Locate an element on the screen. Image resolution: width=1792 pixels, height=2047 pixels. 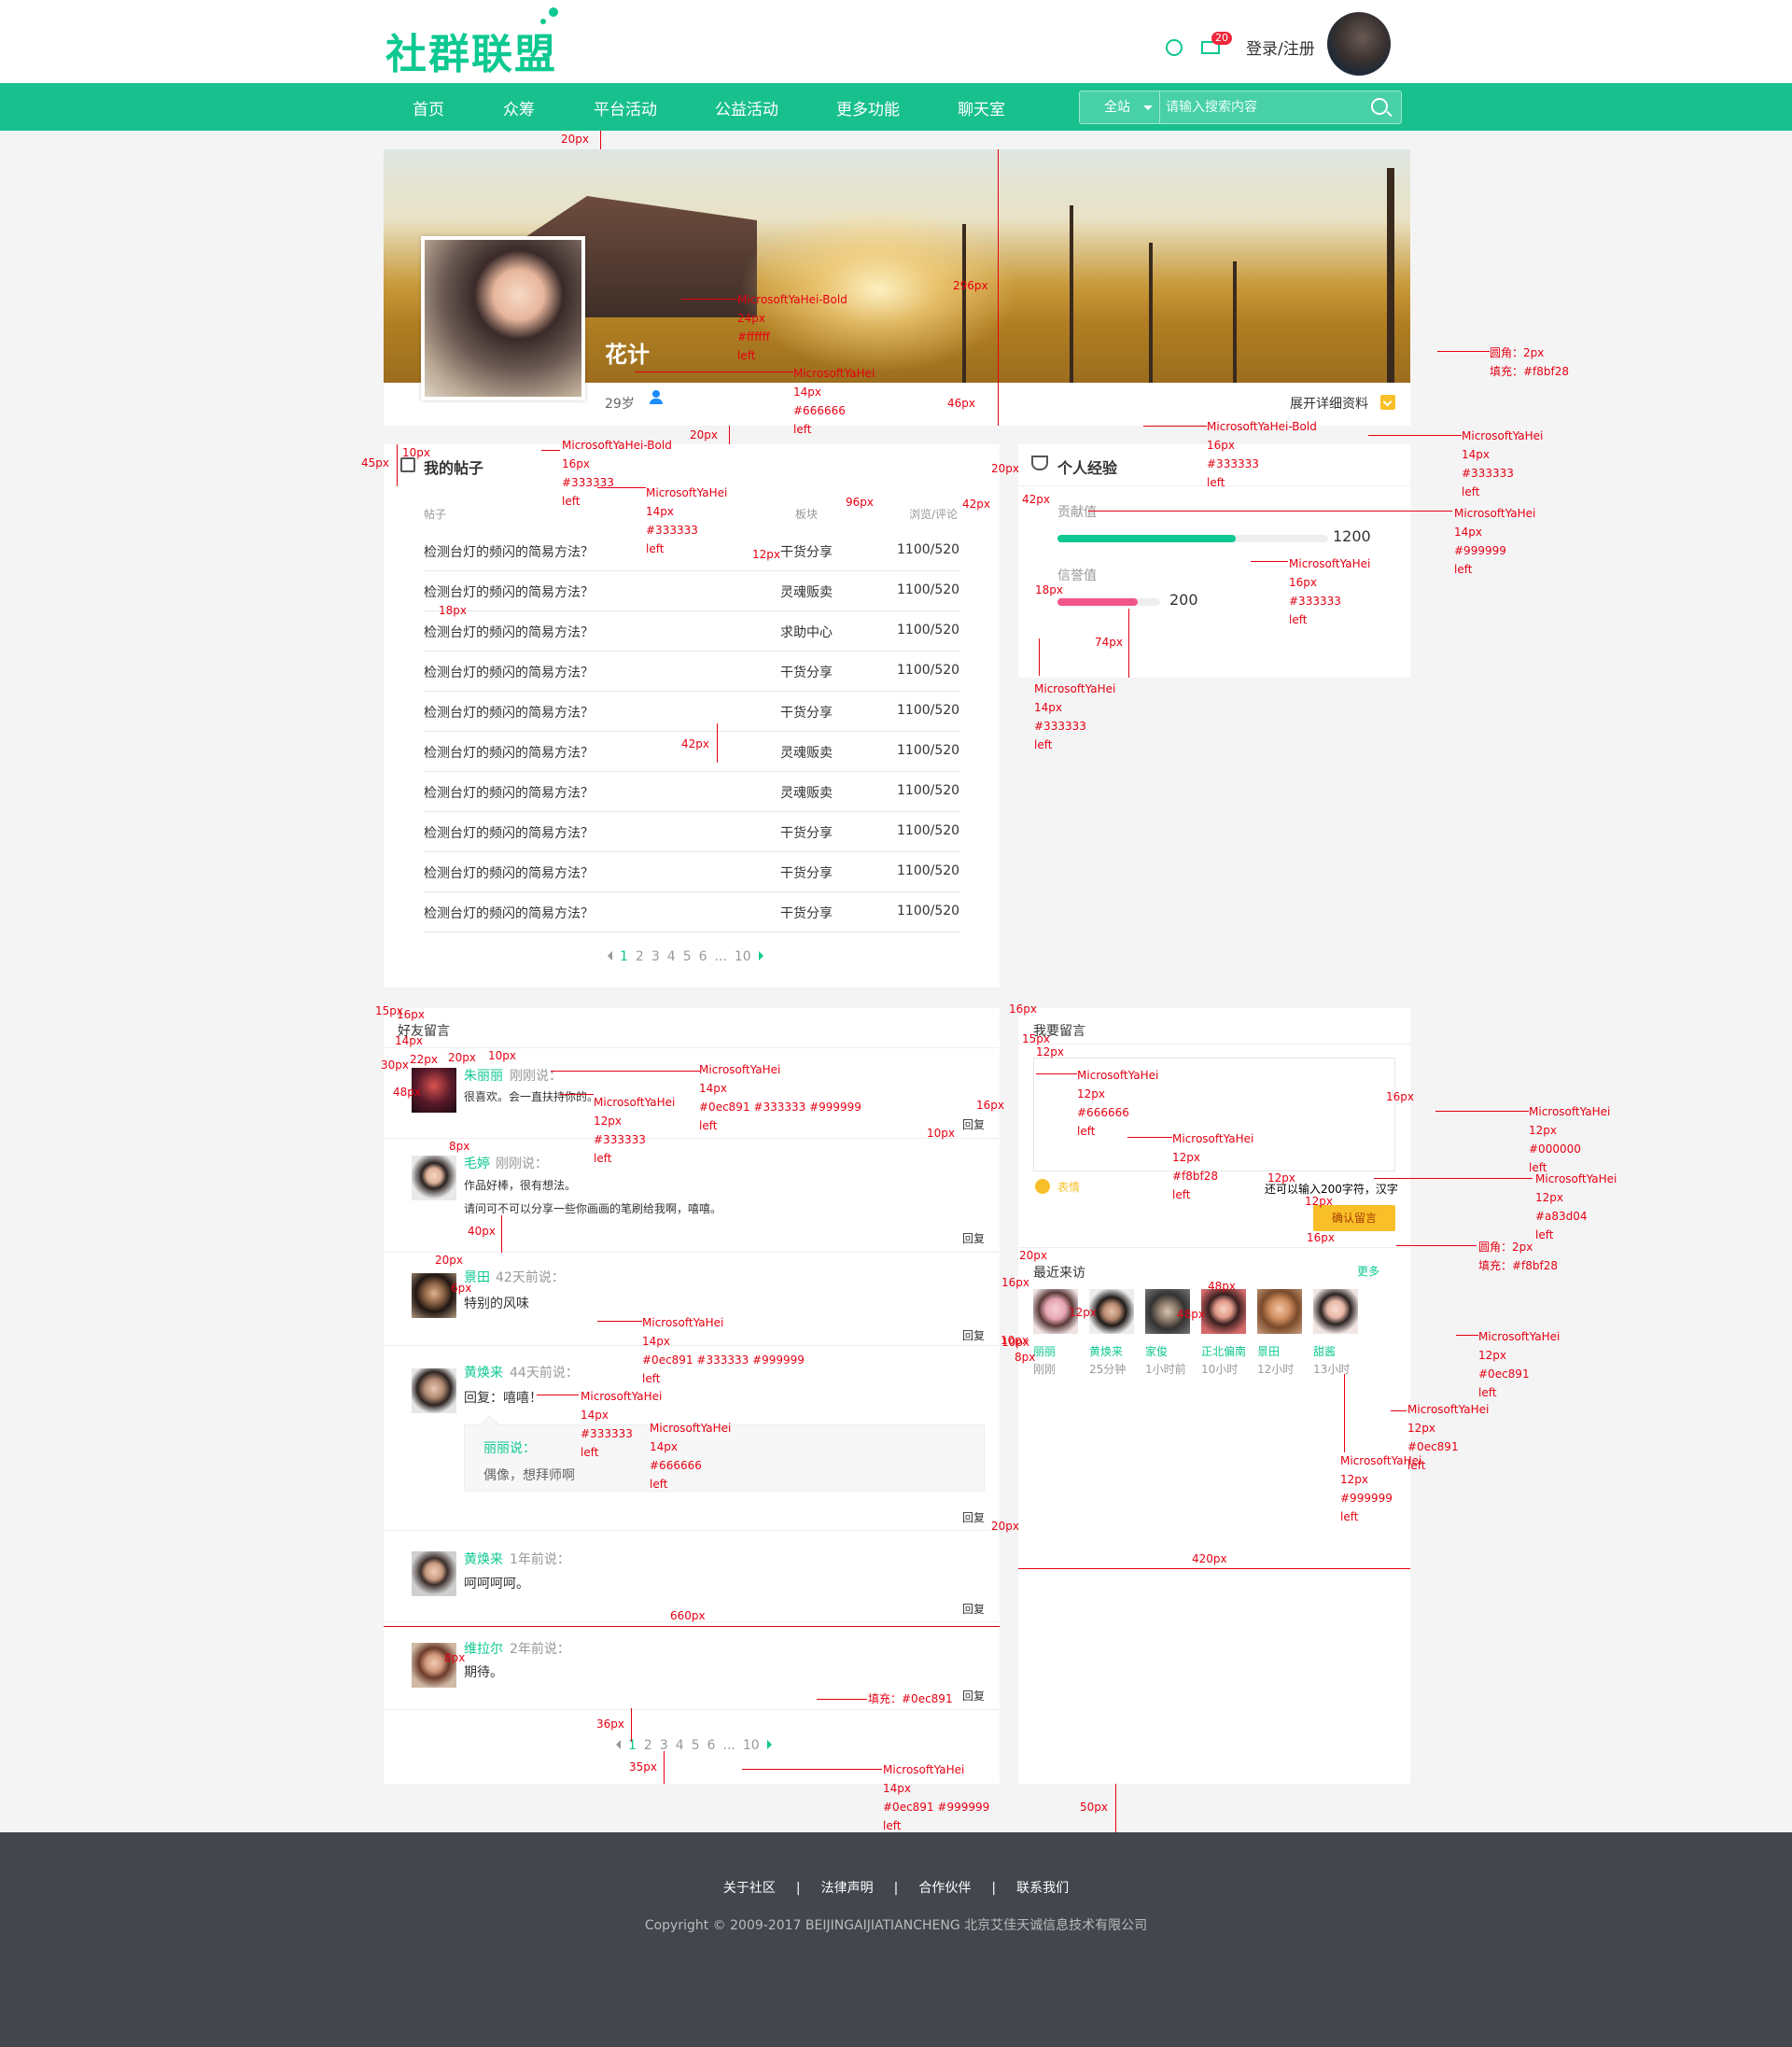
table-row: 检测台灯的频闪的简易方法？ 求助中心 1100/520 is located at coordinates (692, 631).